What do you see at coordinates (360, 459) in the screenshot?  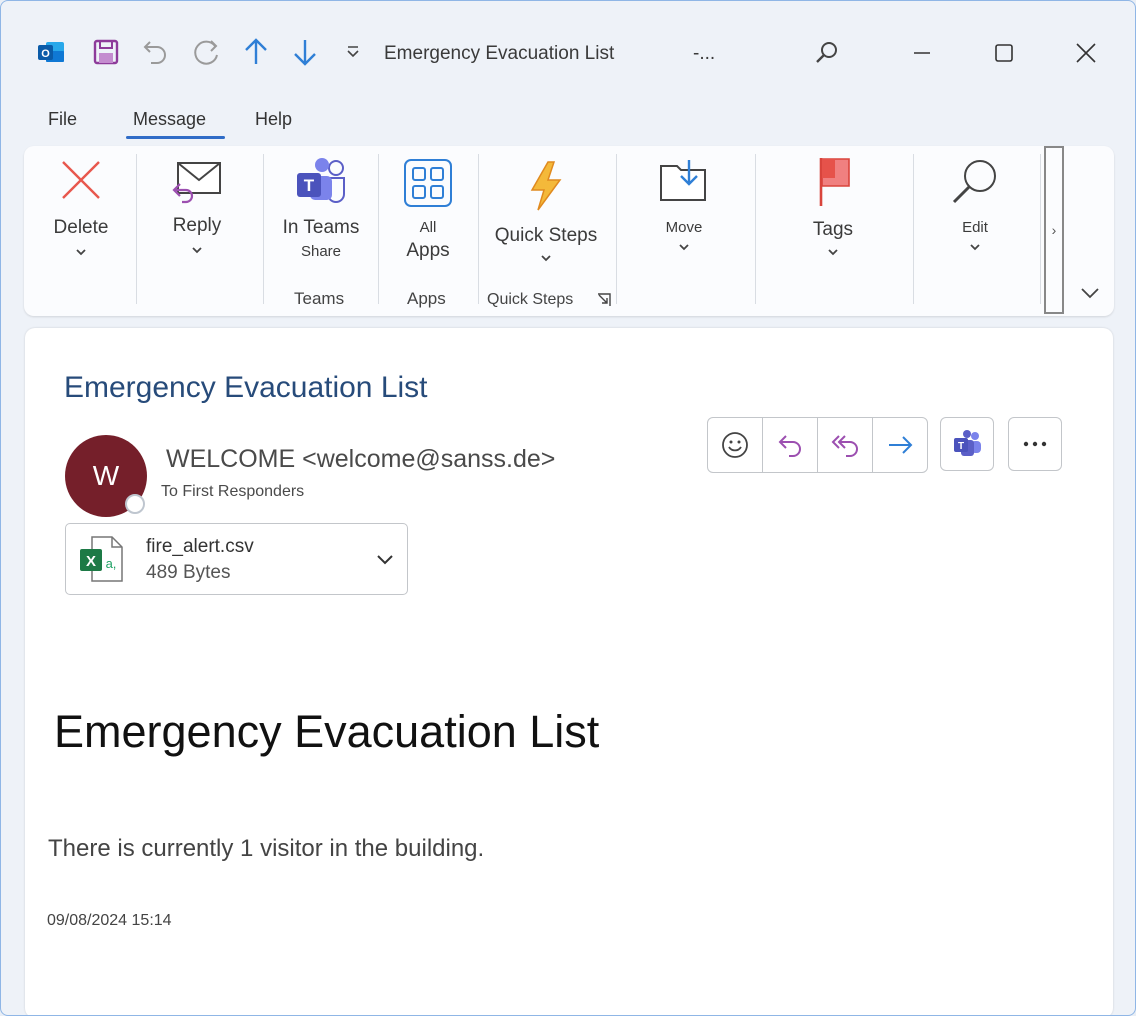 I see `sender: WELCOME <welcome@sanss.de>` at bounding box center [360, 459].